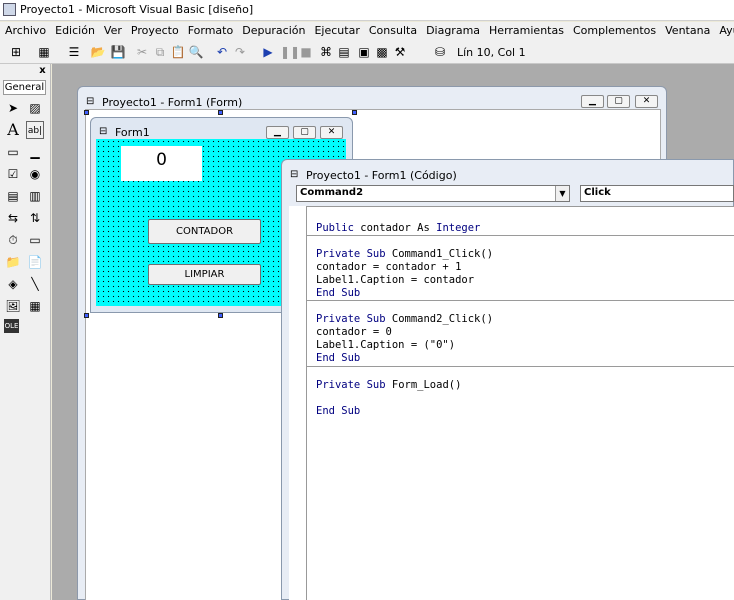 The height and width of the screenshot is (600, 734). Describe the element at coordinates (13, 262) in the screenshot. I see `dirlistbox-tool-icon: 📁` at that location.